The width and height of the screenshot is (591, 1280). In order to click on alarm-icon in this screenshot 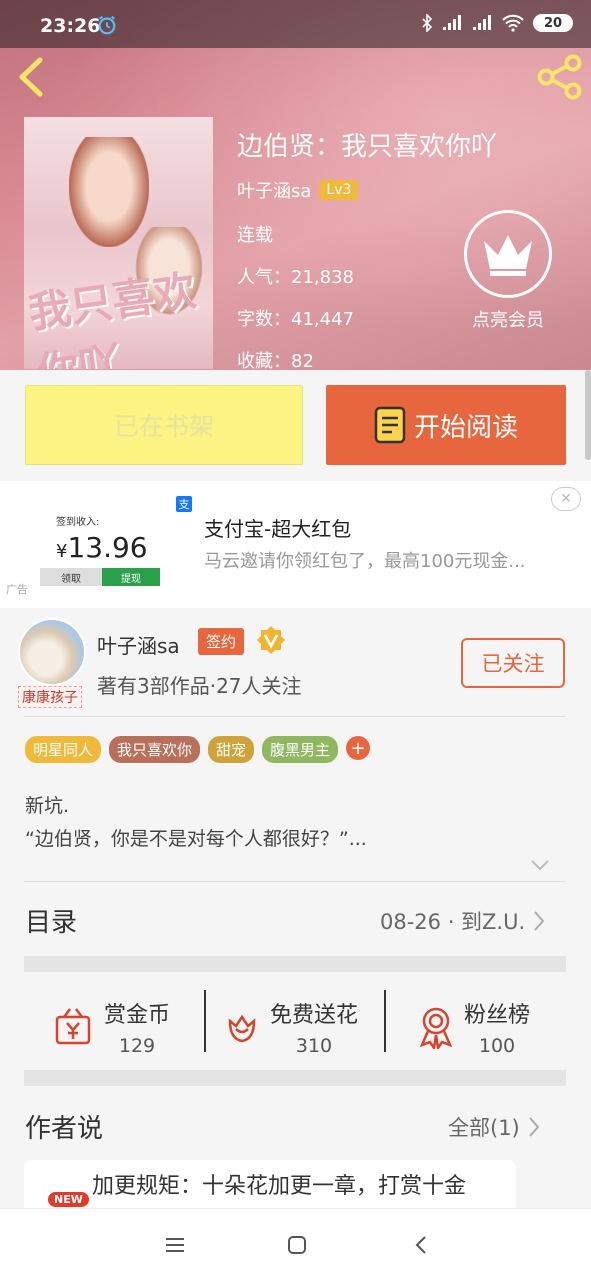, I will do `click(107, 25)`.